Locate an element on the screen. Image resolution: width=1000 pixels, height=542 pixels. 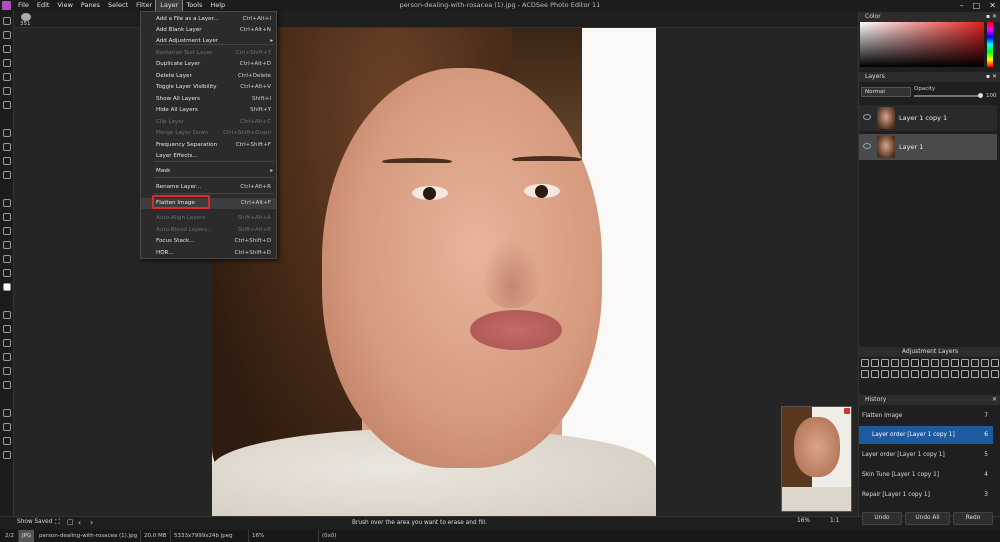
repair-tool-icon is located at coordinates (7, 259).